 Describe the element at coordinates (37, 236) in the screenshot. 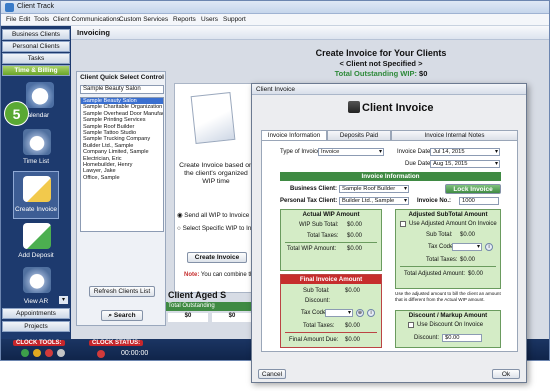

I see `add-deposit-icon` at that location.